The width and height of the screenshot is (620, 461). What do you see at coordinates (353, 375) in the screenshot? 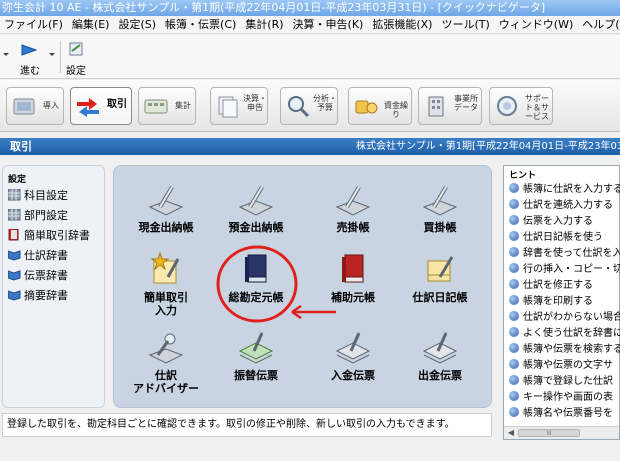
I see `receipt-voucher-label: 入金伝票` at bounding box center [353, 375].